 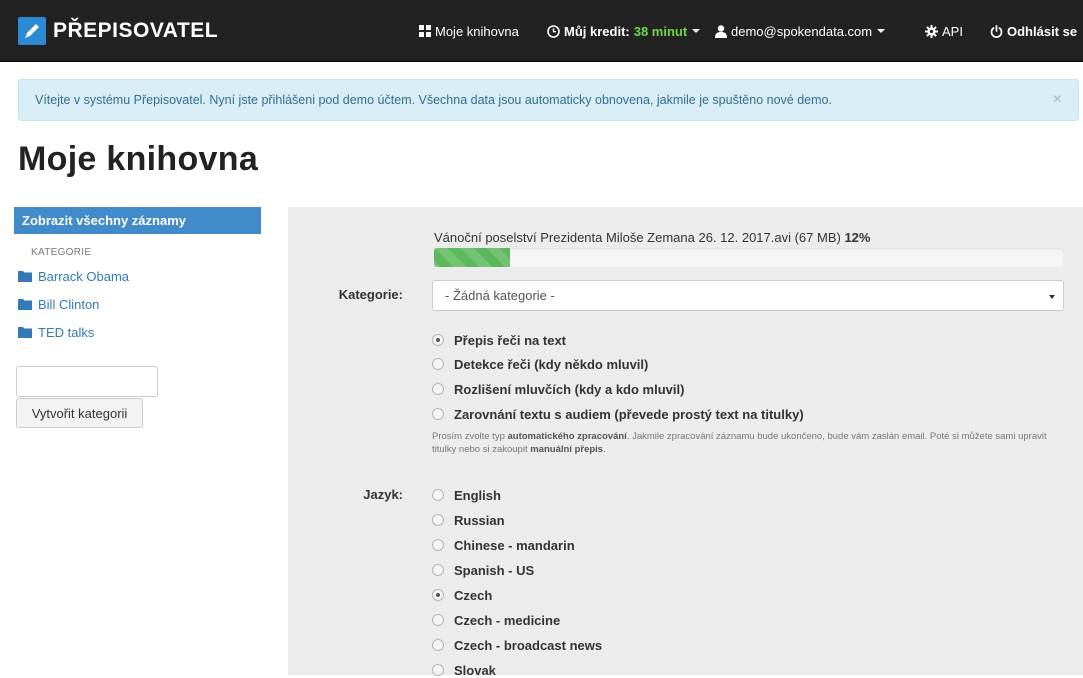 I want to click on nav-user: demo@spokendata.com, so click(x=800, y=31).